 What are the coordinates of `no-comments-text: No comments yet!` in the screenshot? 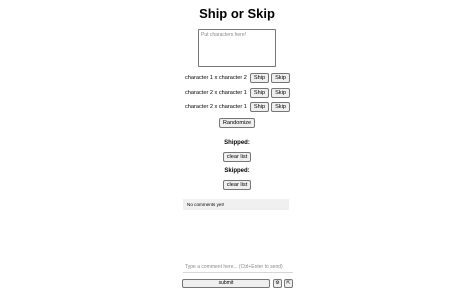 It's located at (206, 204).